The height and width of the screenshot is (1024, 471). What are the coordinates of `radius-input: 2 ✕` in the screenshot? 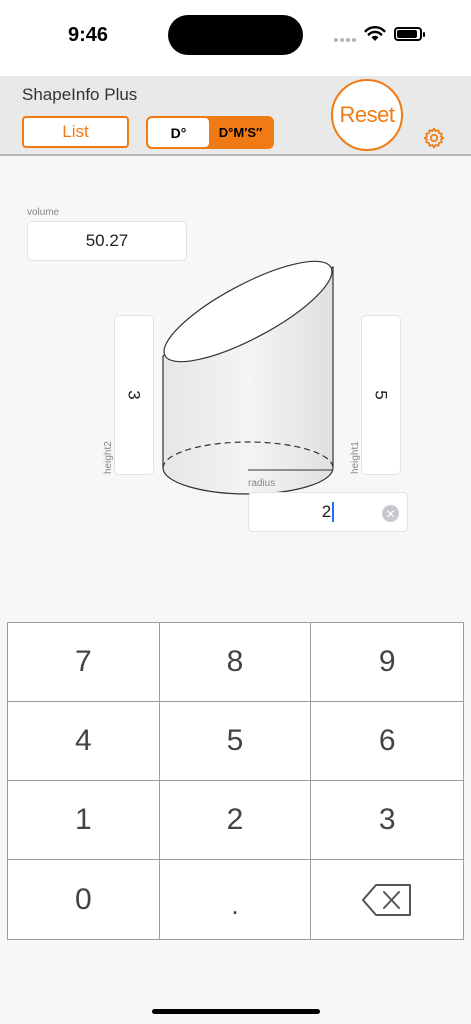 It's located at (328, 512).